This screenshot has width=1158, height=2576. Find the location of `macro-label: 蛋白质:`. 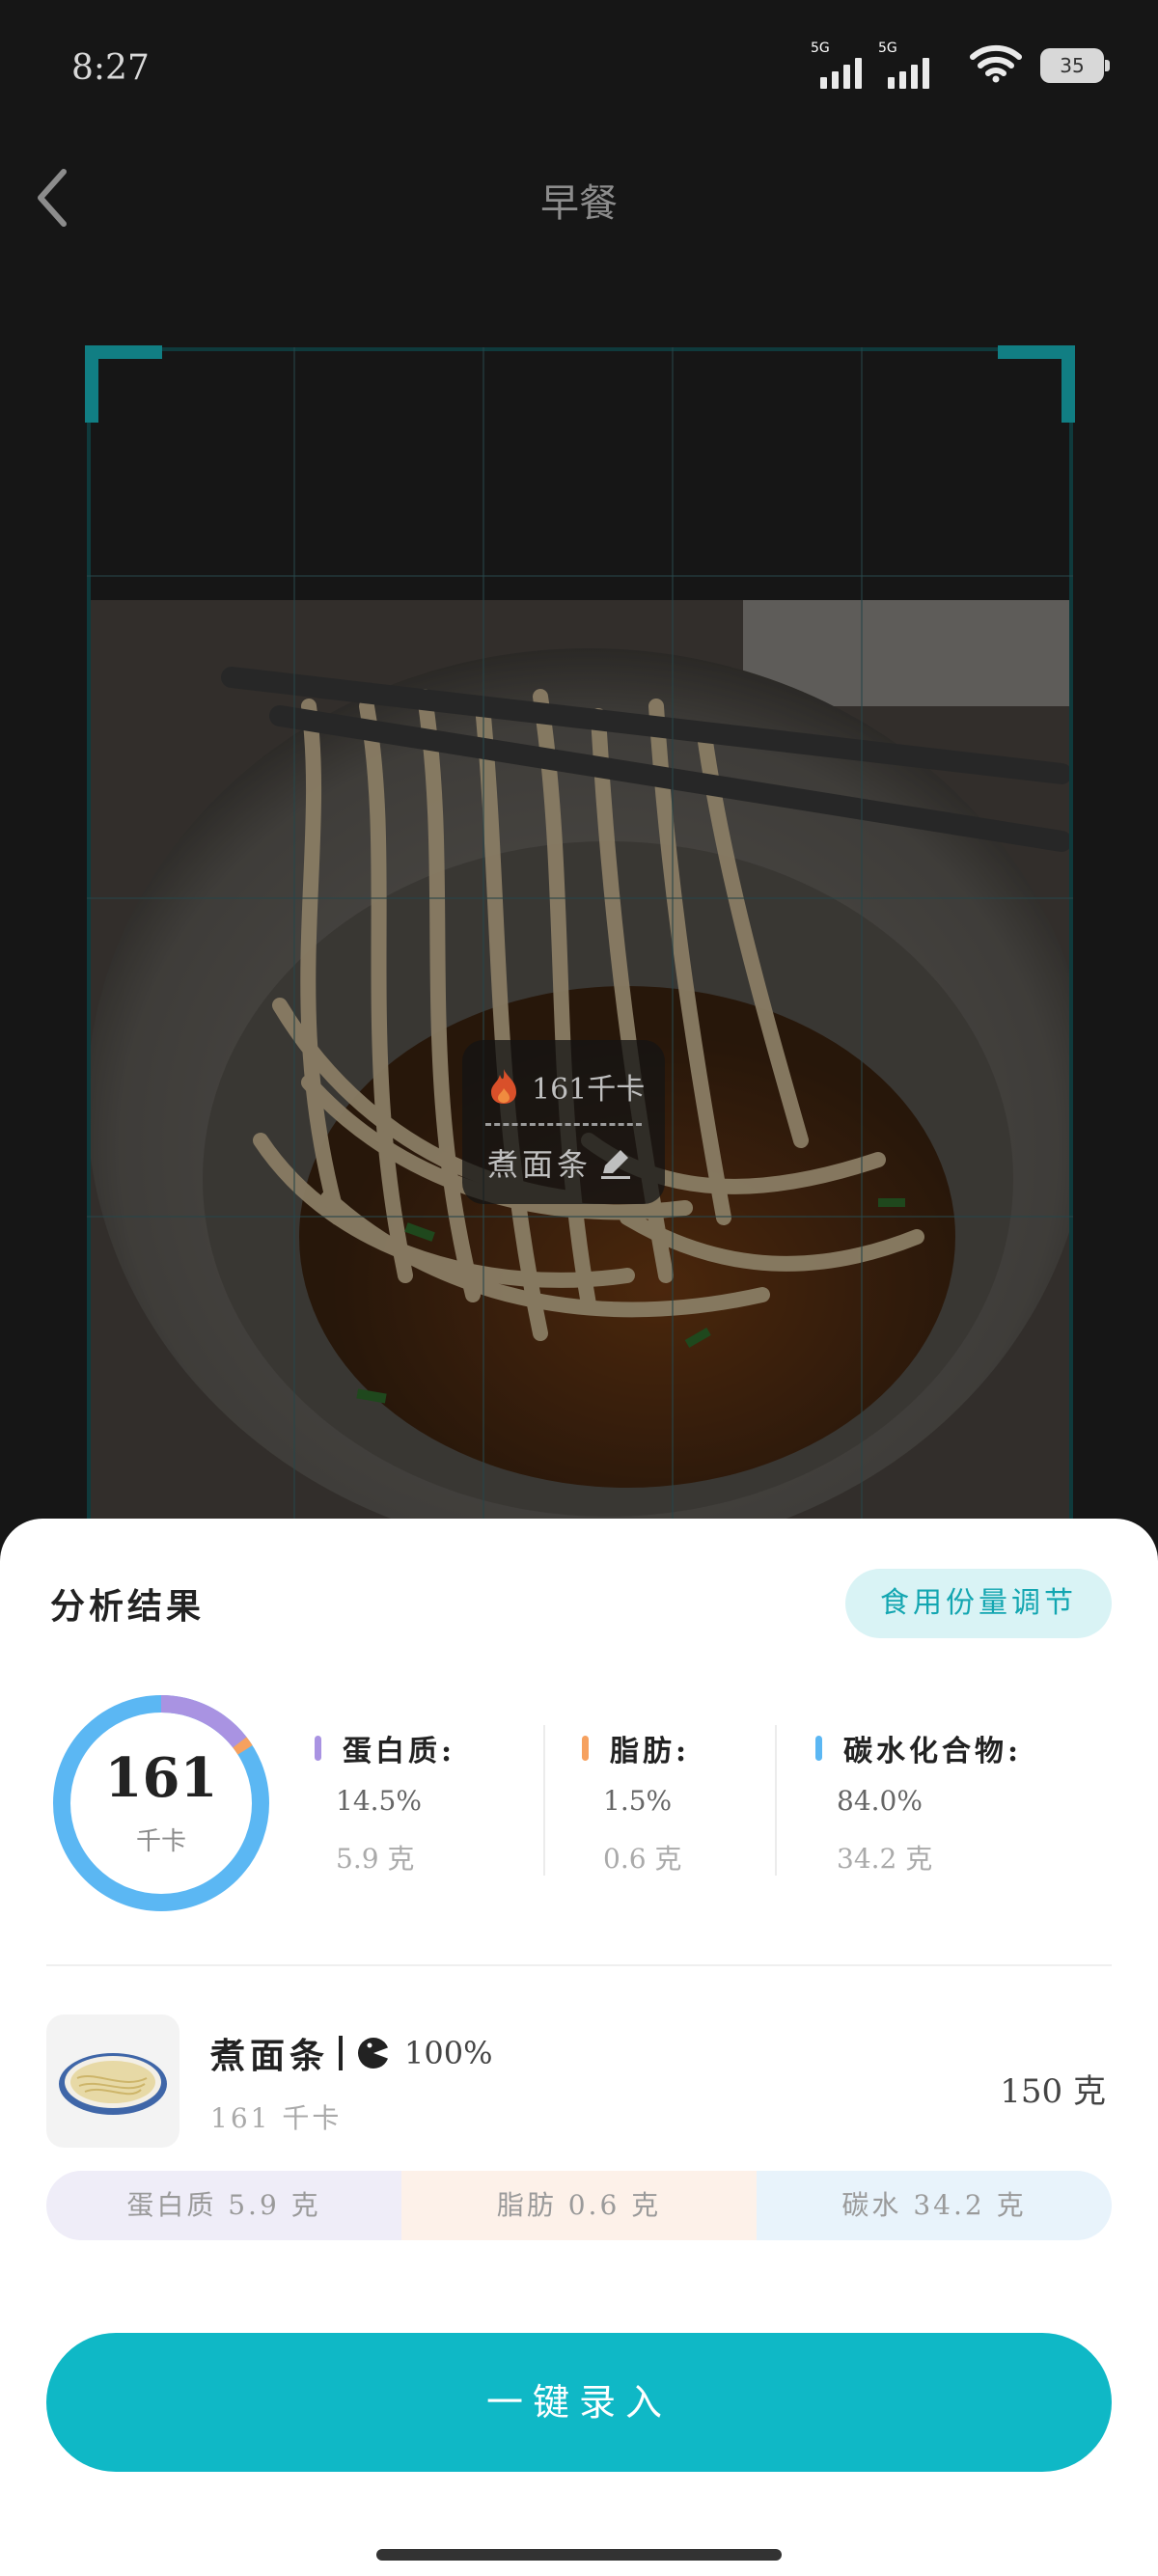

macro-label: 蛋白质: is located at coordinates (399, 1751).